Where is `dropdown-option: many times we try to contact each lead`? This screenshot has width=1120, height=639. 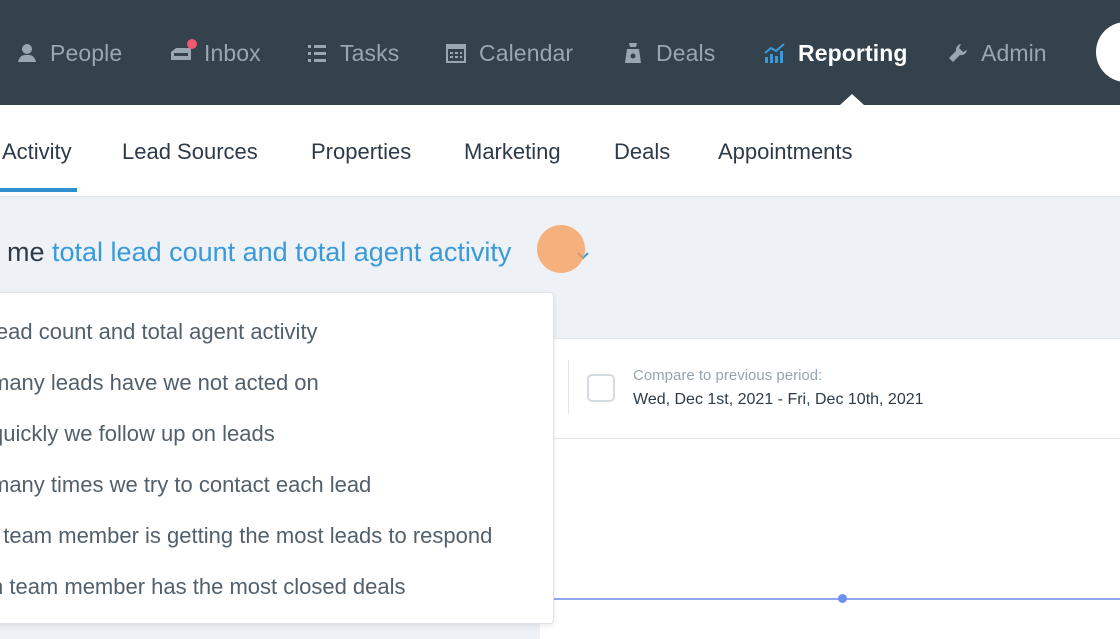 dropdown-option: many times we try to contact each lead is located at coordinates (185, 485).